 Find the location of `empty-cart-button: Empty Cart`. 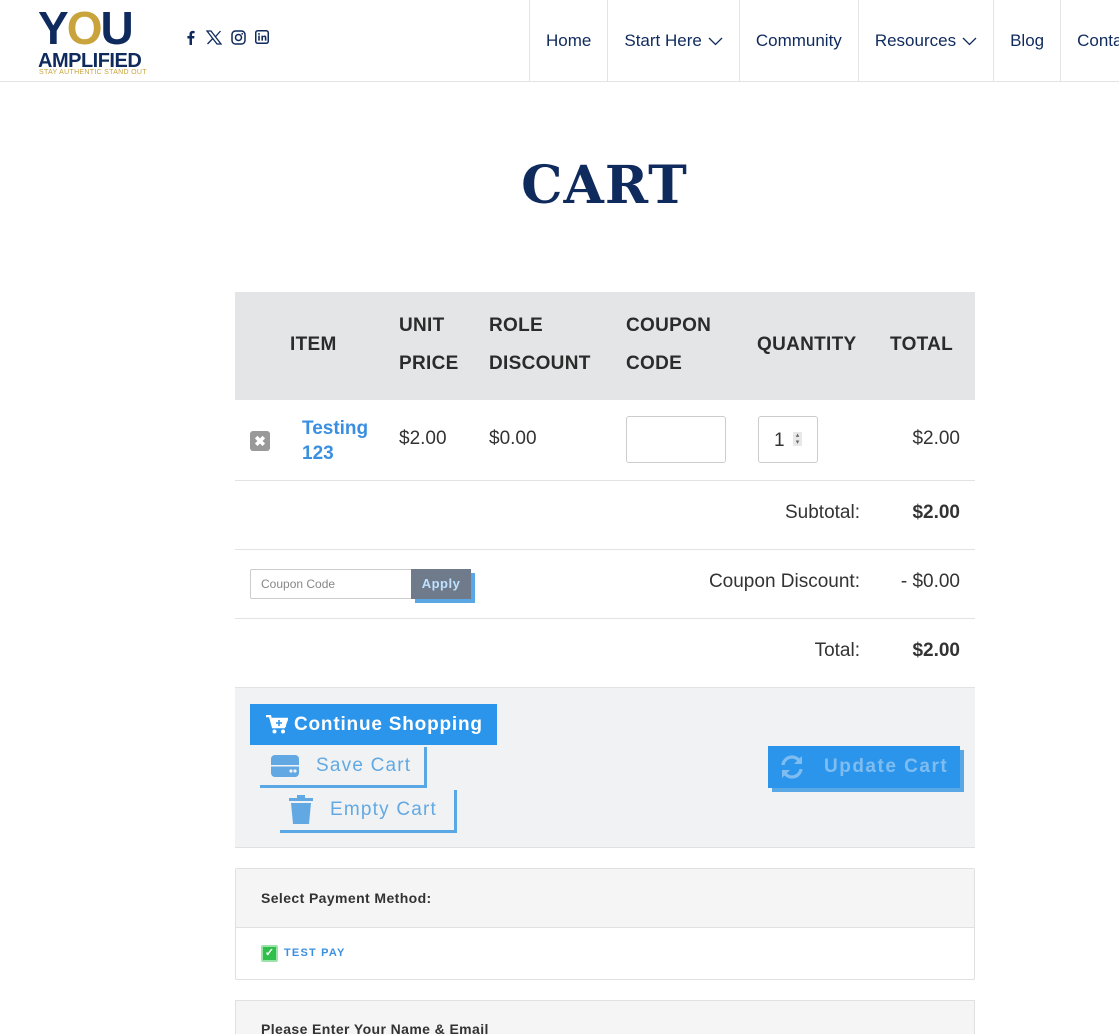

empty-cart-button: Empty Cart is located at coordinates (368, 811).